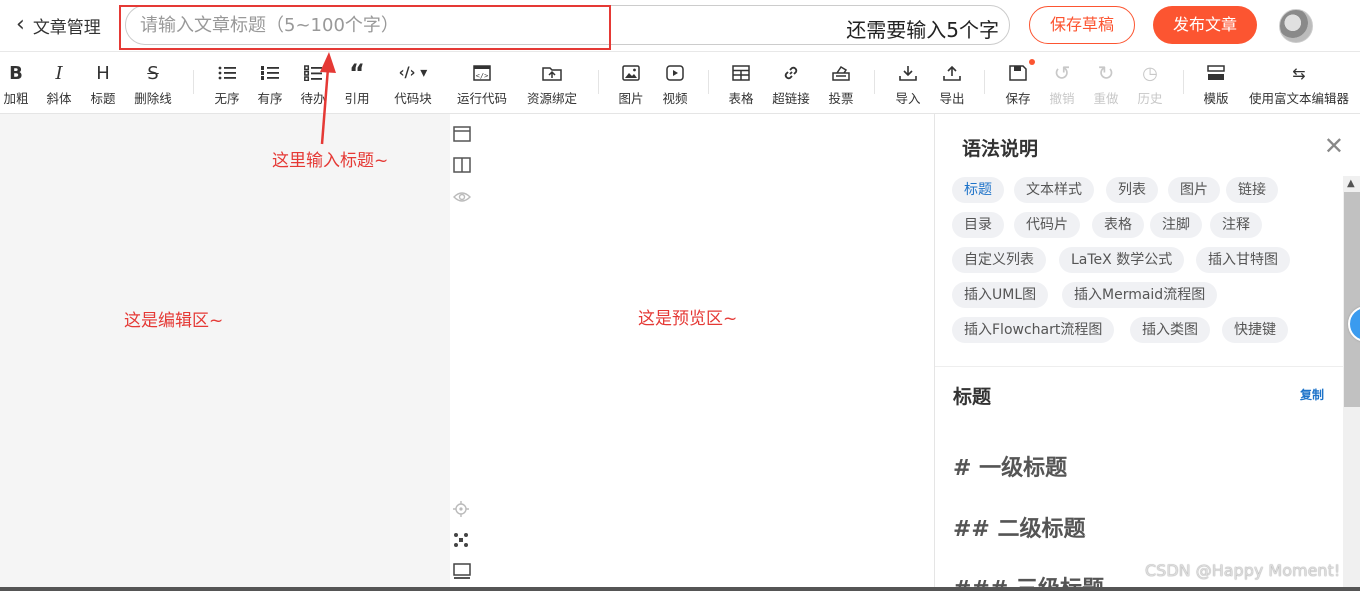 This screenshot has height=591, width=1360. Describe the element at coordinates (227, 73) in the screenshot. I see `bullet-list-icon` at that location.